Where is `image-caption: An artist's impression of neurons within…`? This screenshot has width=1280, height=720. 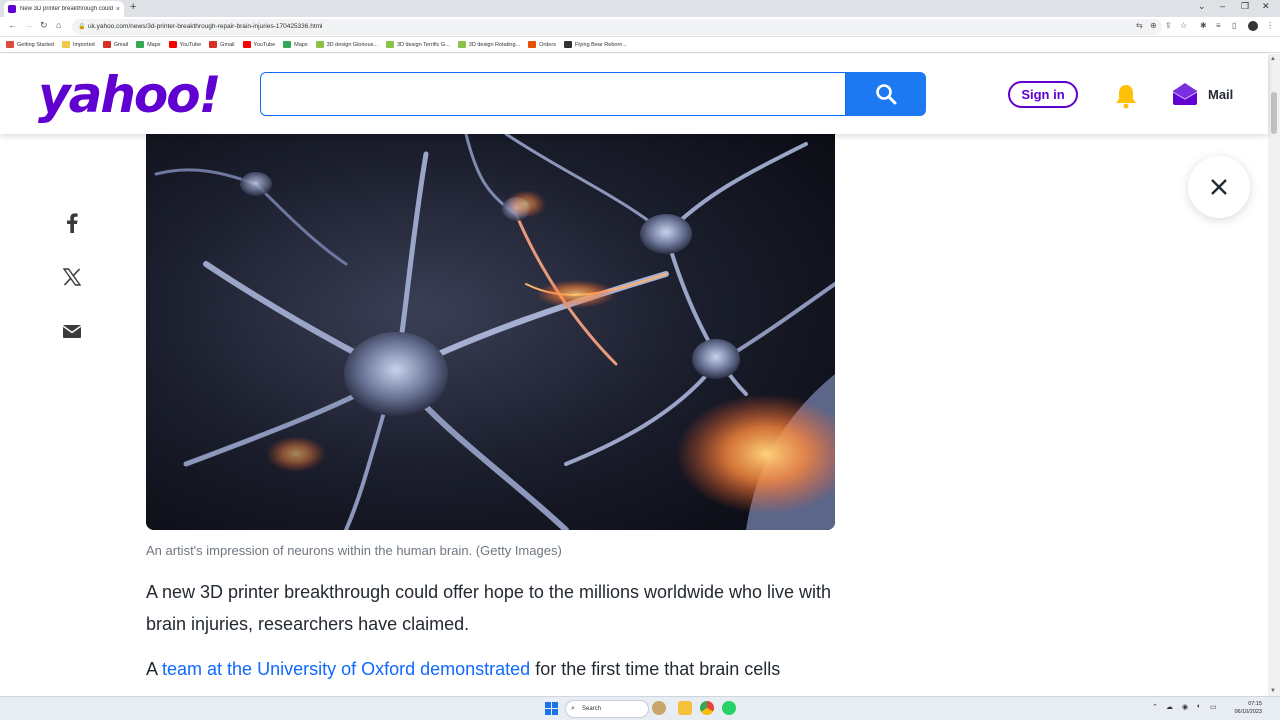
image-caption: An artist's impression of neurons within… is located at coordinates (354, 550).